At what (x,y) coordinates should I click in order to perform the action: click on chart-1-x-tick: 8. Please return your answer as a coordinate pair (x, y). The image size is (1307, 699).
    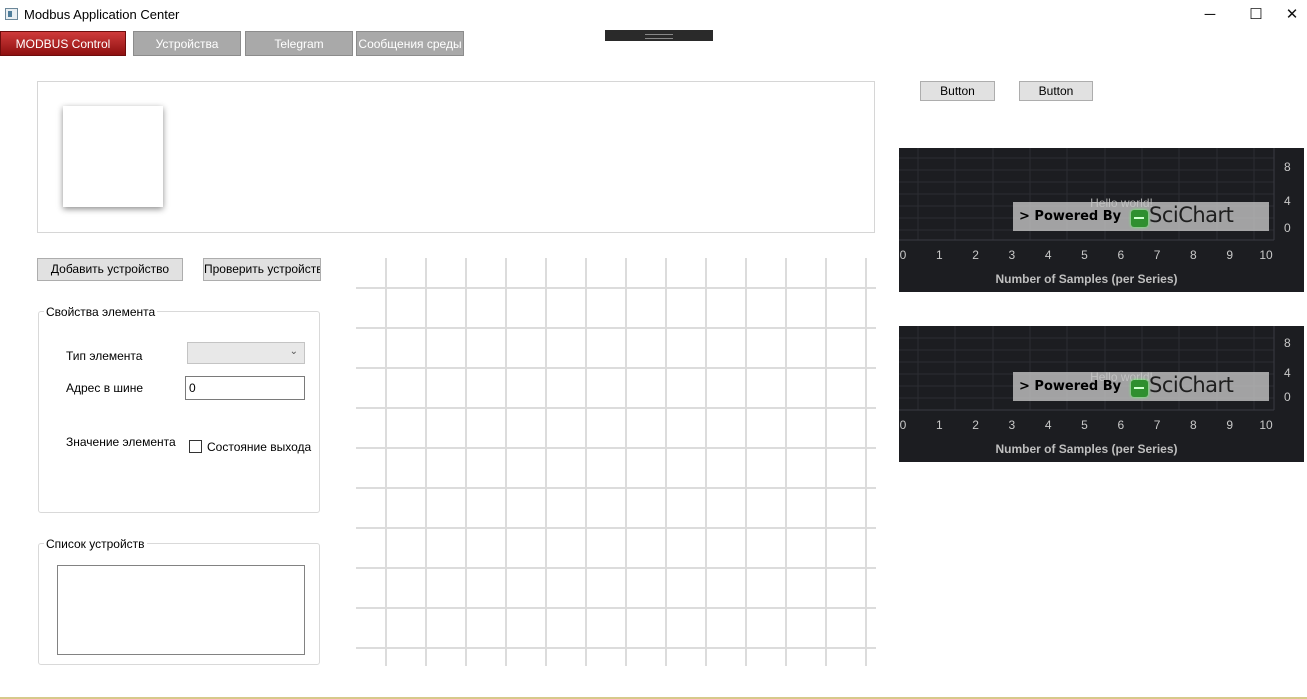
    Looking at the image, I should click on (1193, 255).